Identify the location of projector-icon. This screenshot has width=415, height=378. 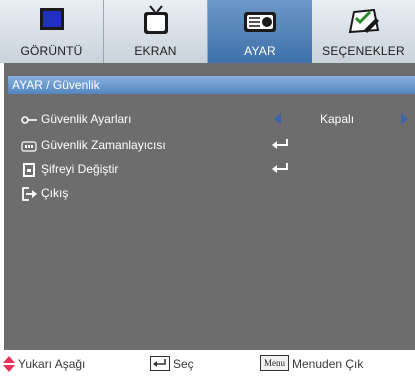
(260, 22).